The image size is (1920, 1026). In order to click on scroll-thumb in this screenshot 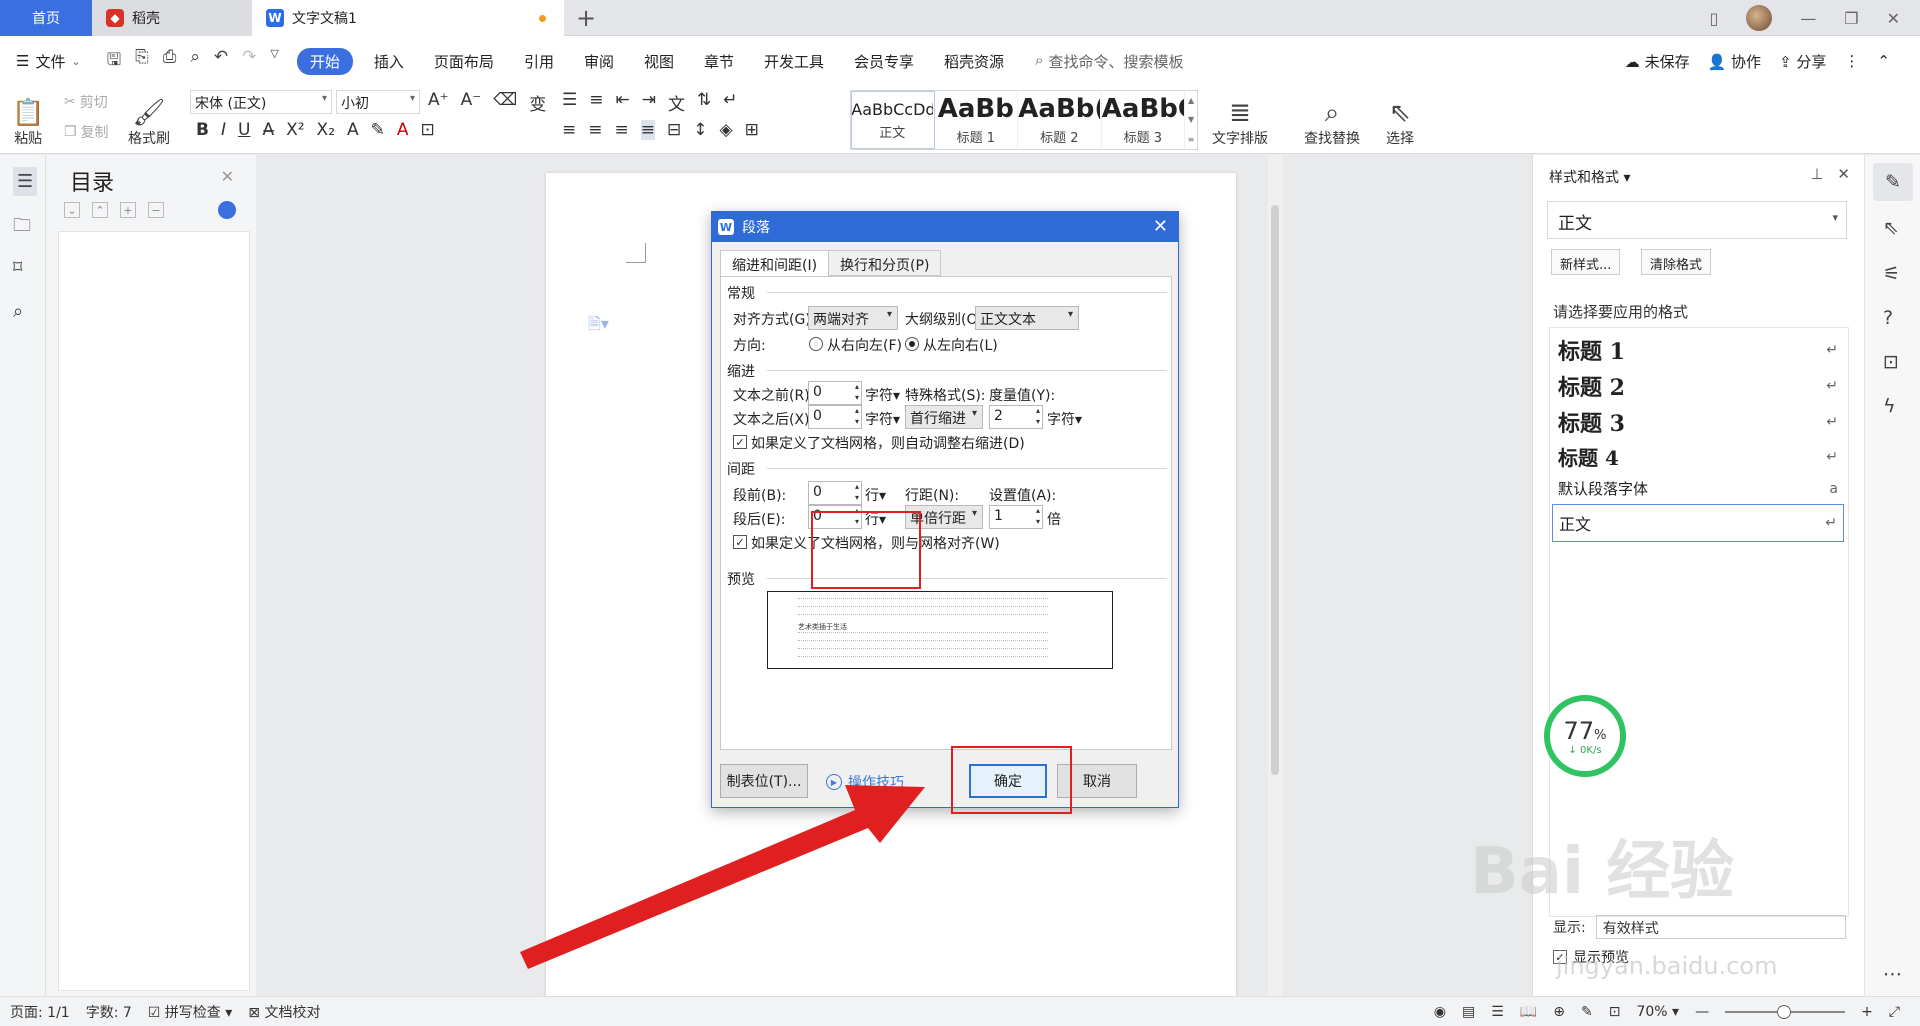, I will do `click(1275, 490)`.